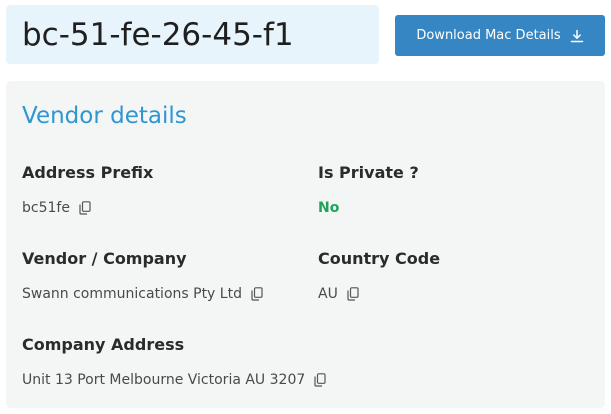 This screenshot has height=414, width=611. Describe the element at coordinates (46, 208) in the screenshot. I see `address-prefix-value: bc51fe` at that location.